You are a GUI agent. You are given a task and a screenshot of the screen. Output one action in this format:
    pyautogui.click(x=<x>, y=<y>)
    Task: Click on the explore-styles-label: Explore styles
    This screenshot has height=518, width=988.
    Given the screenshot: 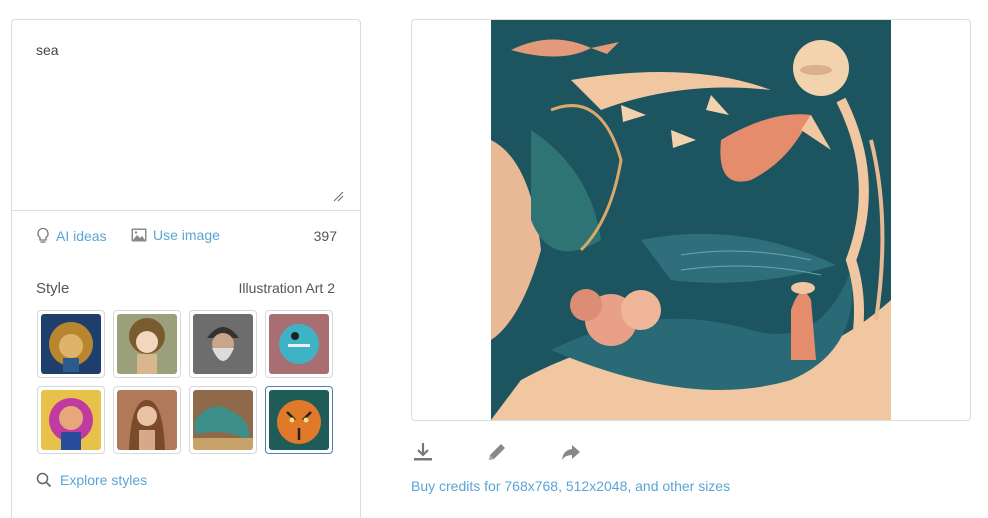 What is the action you would take?
    pyautogui.click(x=104, y=480)
    